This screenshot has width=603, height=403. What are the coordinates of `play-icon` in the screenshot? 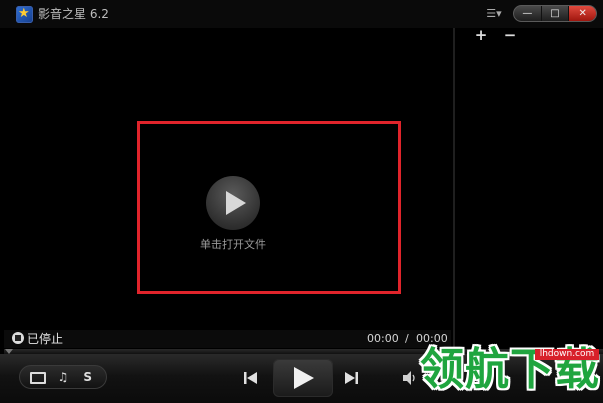 It's located at (304, 378).